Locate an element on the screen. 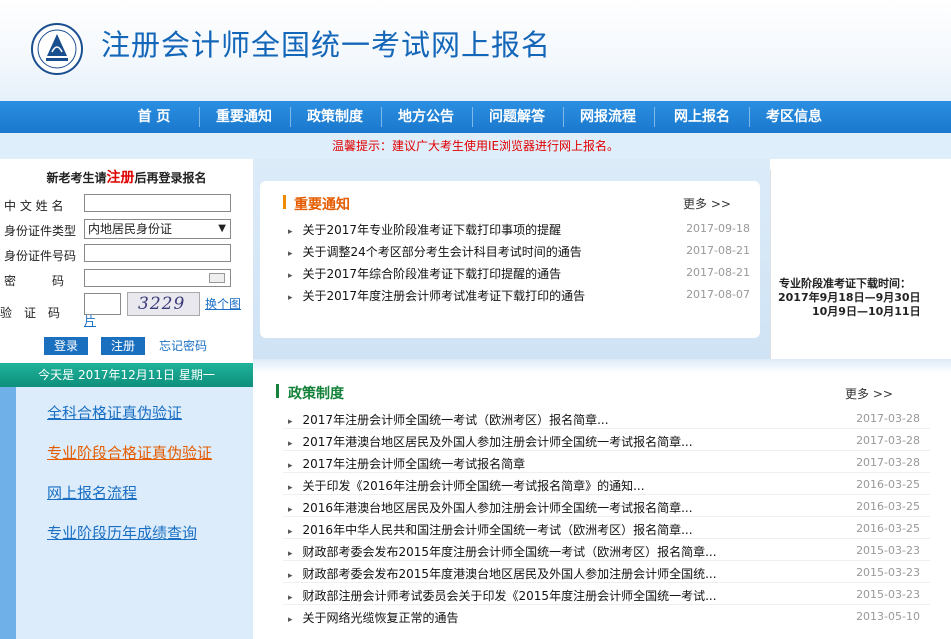 Image resolution: width=951 pixels, height=639 pixels. nav-item-home: 首 页 is located at coordinates (154, 117).